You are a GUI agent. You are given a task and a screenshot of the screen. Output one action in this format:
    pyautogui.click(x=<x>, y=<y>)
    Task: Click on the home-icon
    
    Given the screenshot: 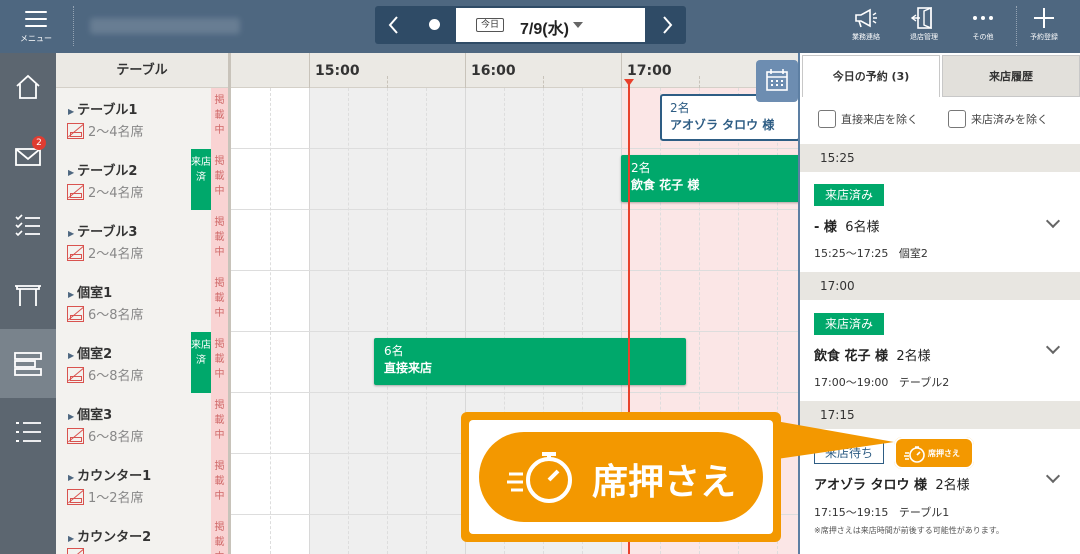 What is the action you would take?
    pyautogui.click(x=28, y=86)
    